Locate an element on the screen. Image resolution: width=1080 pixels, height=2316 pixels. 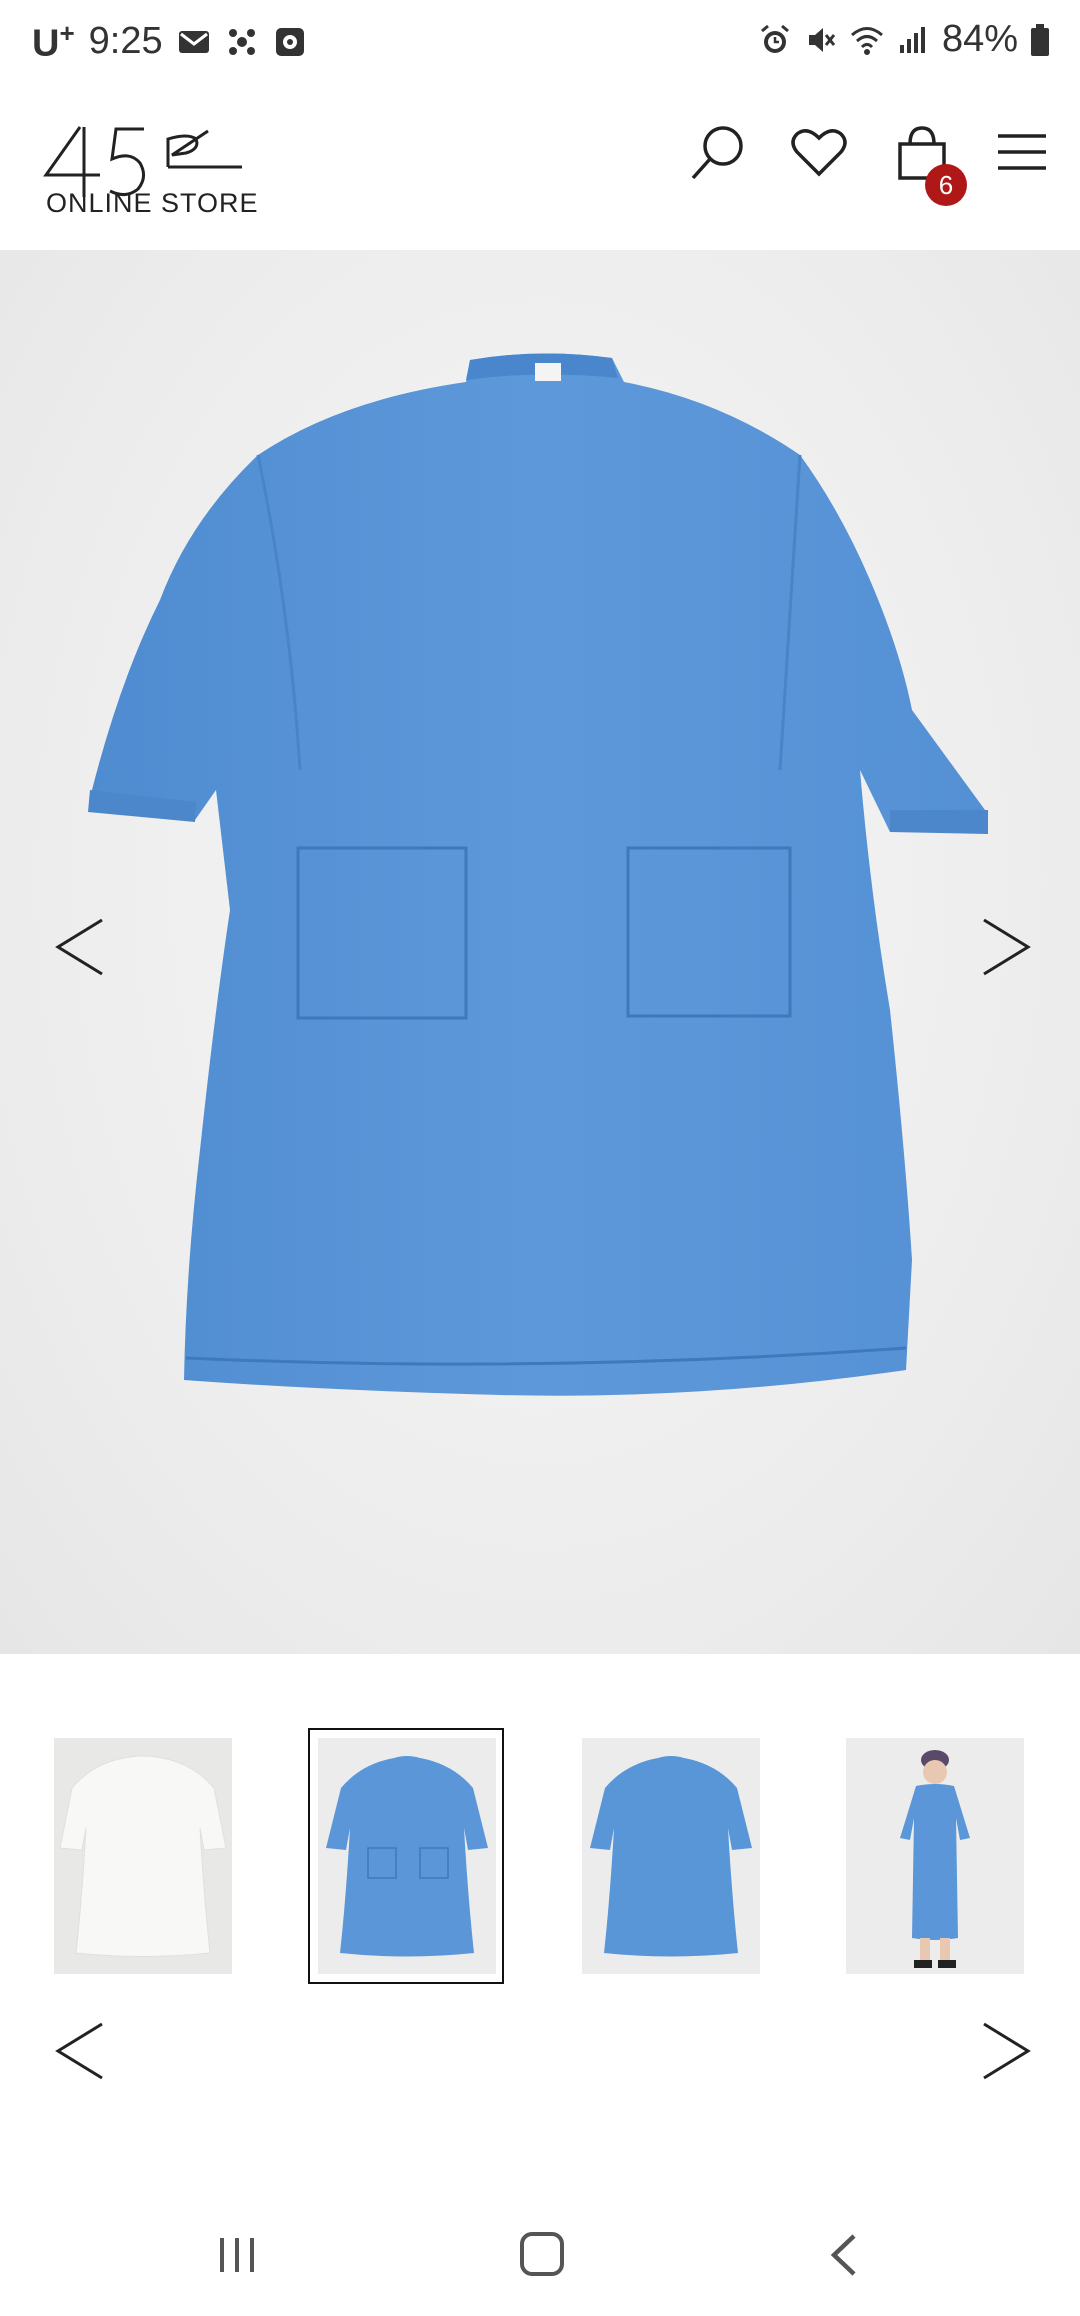
thumbs-next-arrow is located at coordinates (1004, 2051).